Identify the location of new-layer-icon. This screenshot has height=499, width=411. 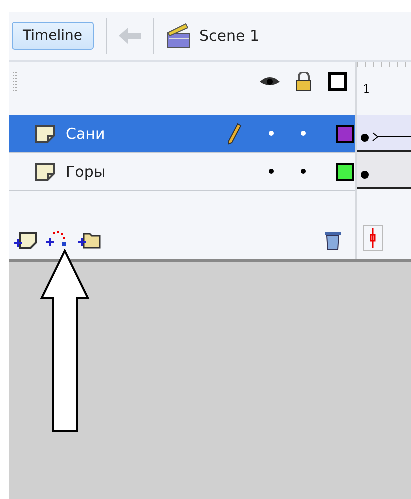
(25, 240).